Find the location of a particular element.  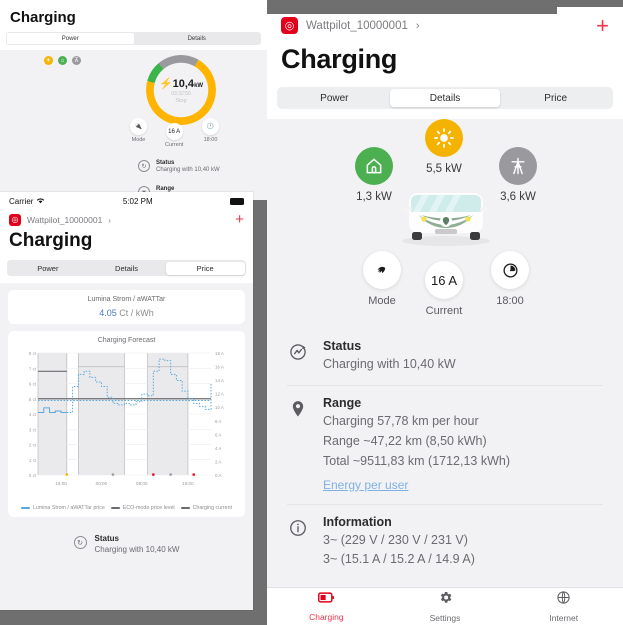

segmented-control-a: Power Details is located at coordinates (133, 38).